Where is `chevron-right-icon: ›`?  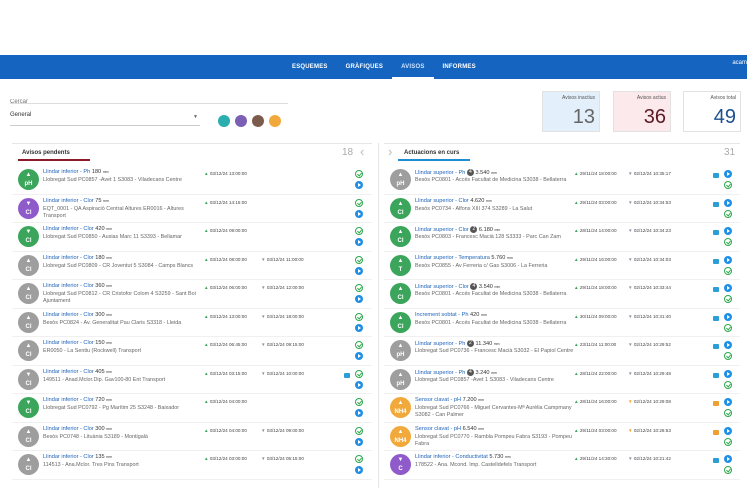 chevron-right-icon: › is located at coordinates (390, 151).